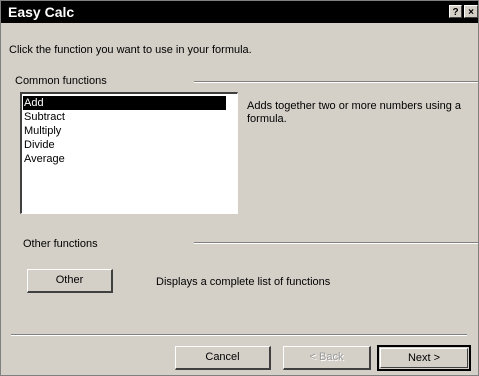 This screenshot has width=479, height=376. What do you see at coordinates (471, 11) in the screenshot?
I see `close-icon: ×` at bounding box center [471, 11].